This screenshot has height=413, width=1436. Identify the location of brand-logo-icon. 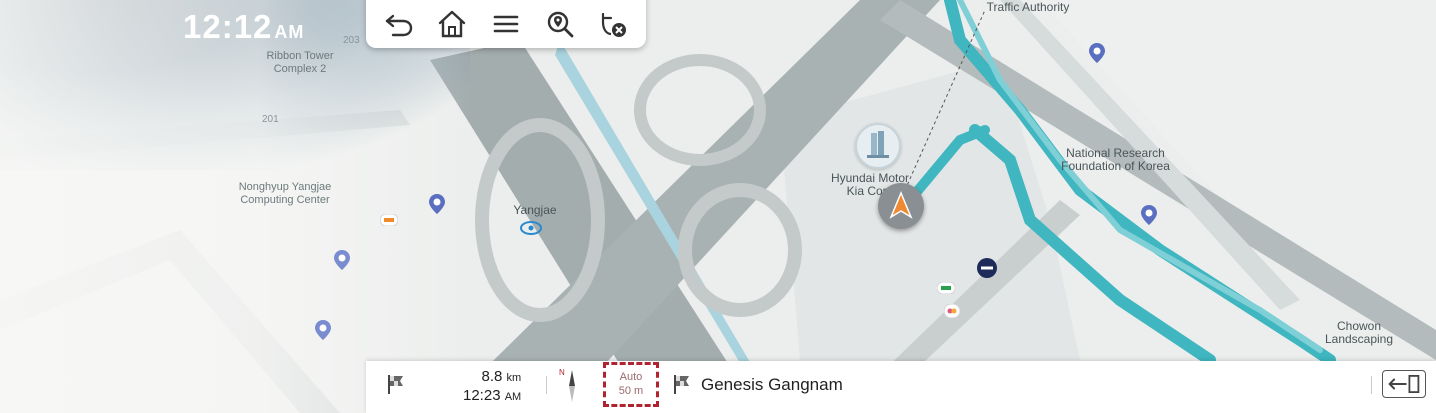
(987, 268).